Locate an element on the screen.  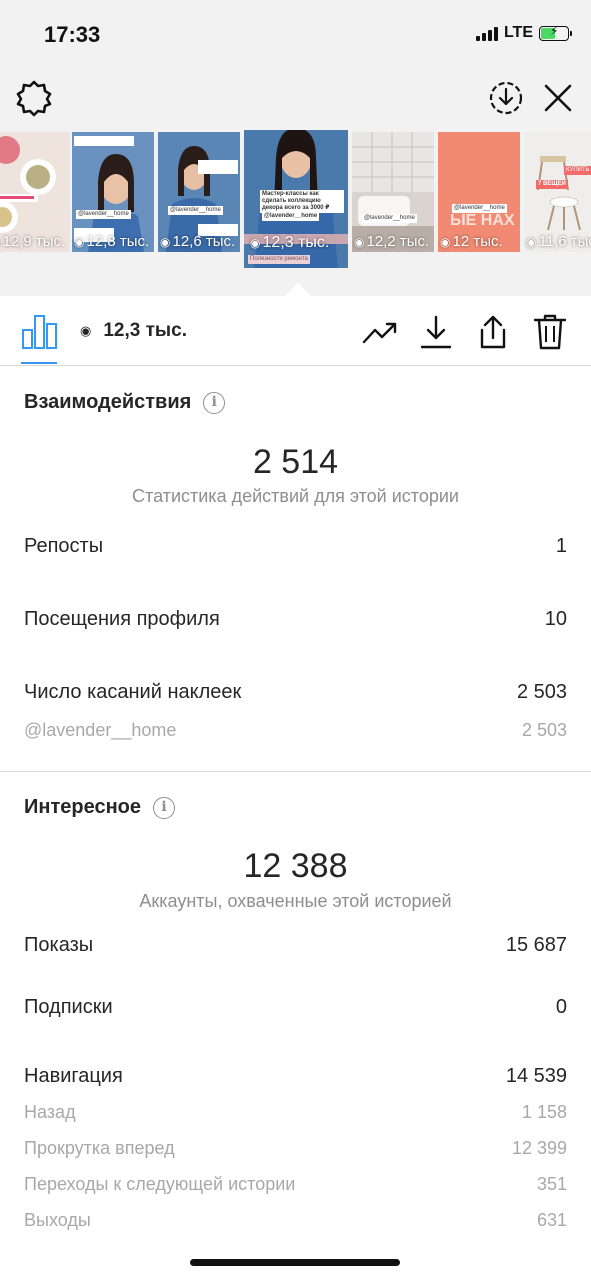
story-thumbnail: @lavender__home ◉ 12,8 тыс. is located at coordinates (113, 192).